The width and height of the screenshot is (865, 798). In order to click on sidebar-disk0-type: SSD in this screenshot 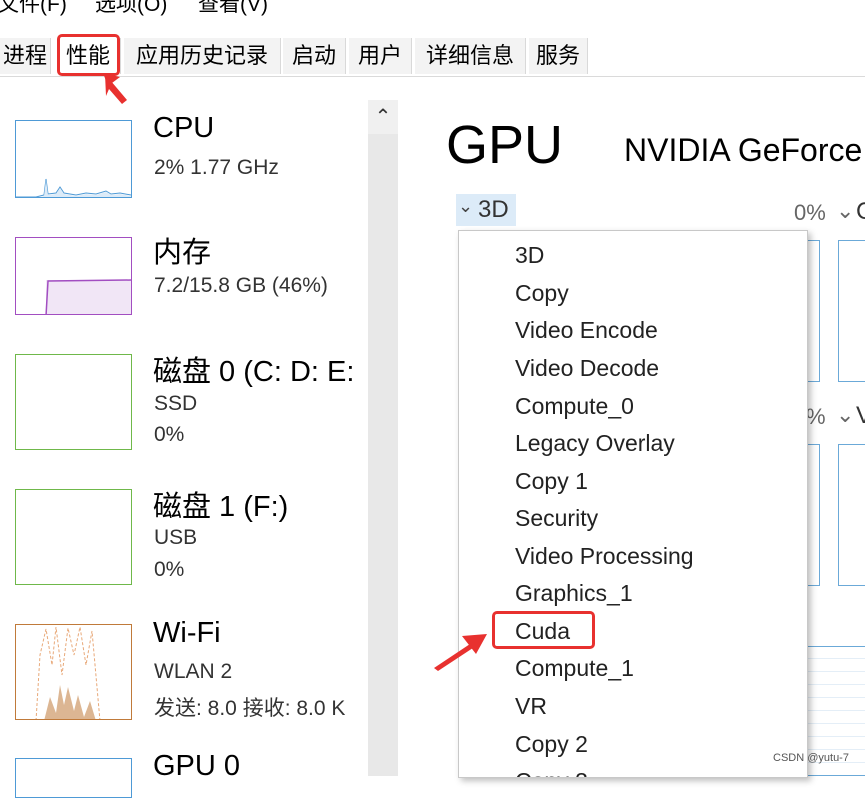, I will do `click(176, 403)`.